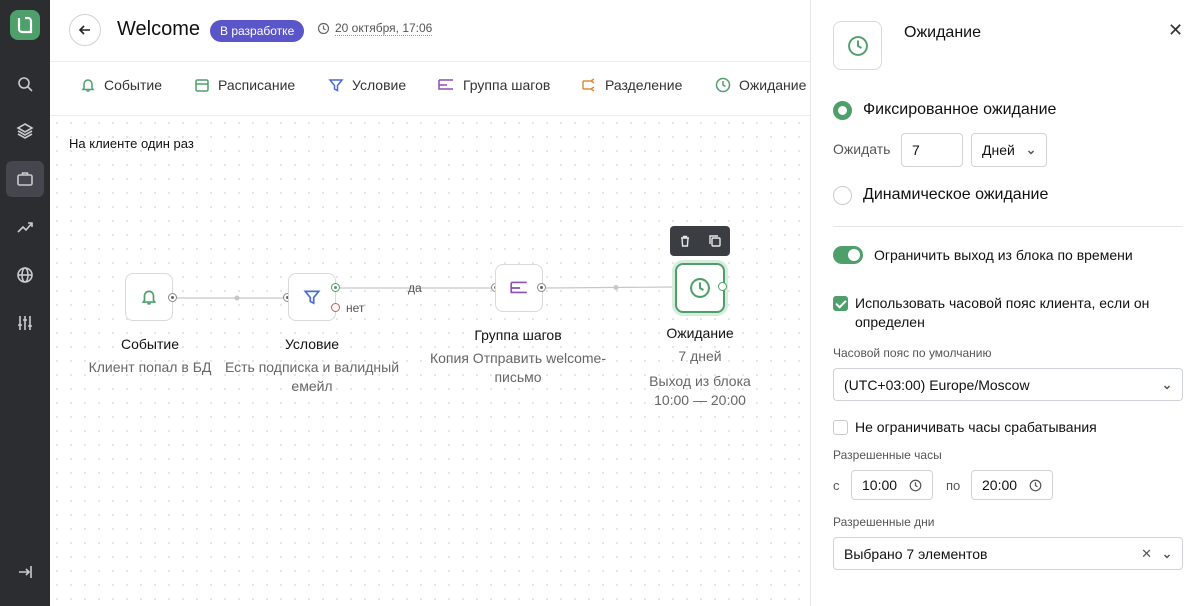 The height and width of the screenshot is (606, 1200). Describe the element at coordinates (172, 297) in the screenshot. I see `node-event-out-port` at that location.